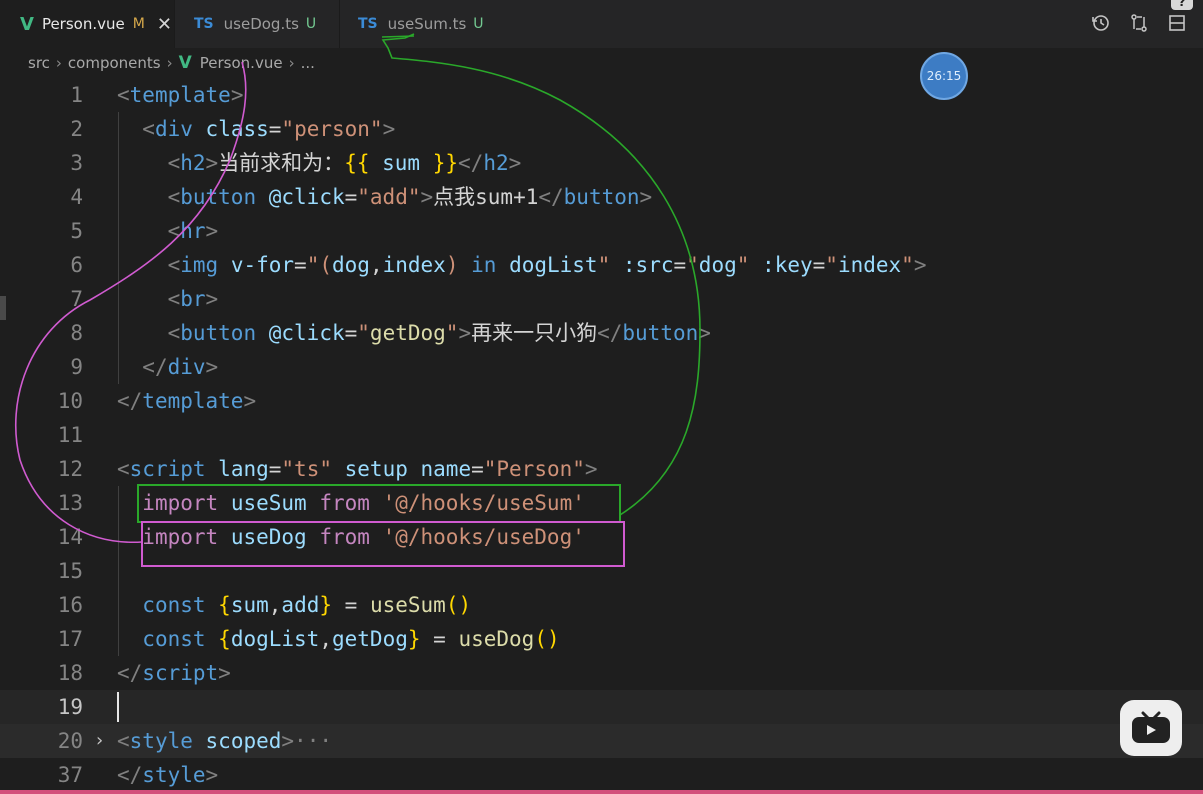  Describe the element at coordinates (601, 401) in the screenshot. I see `code-line: 10 </template>` at that location.